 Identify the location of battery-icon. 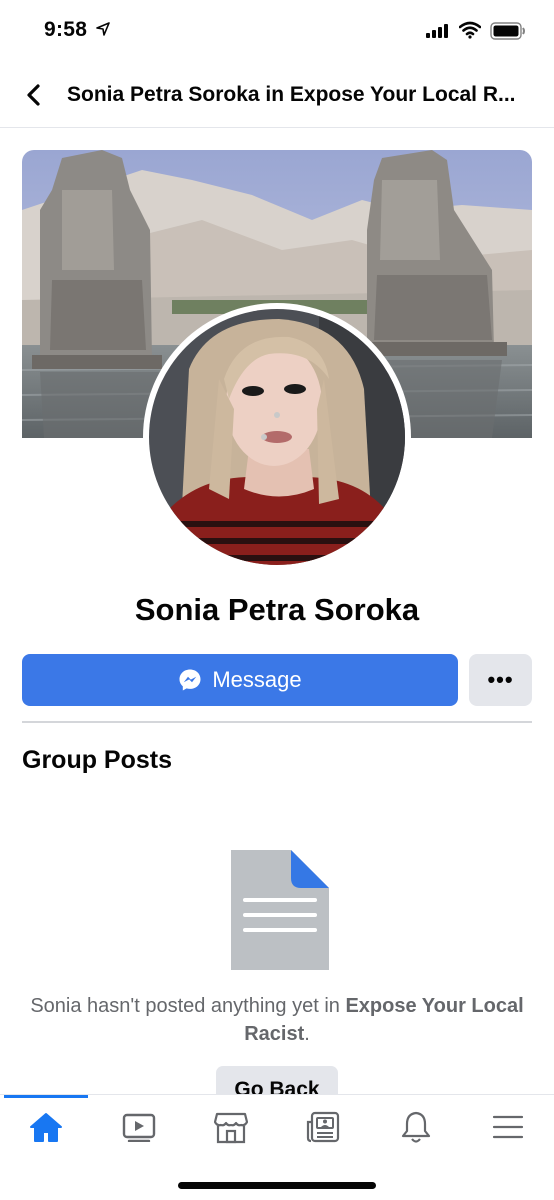
(507, 31).